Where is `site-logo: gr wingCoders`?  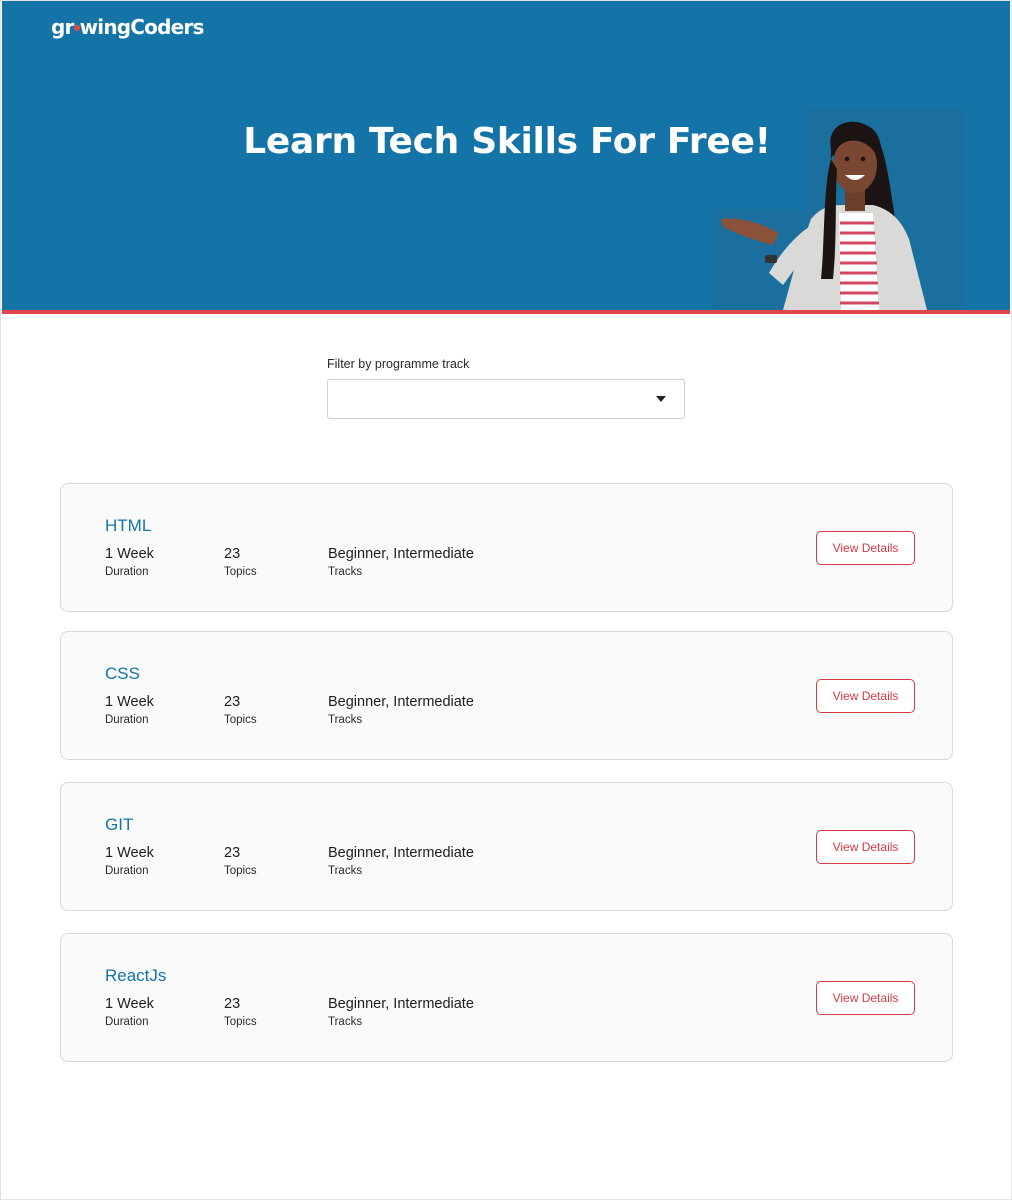
site-logo: gr wingCoders is located at coordinates (127, 27).